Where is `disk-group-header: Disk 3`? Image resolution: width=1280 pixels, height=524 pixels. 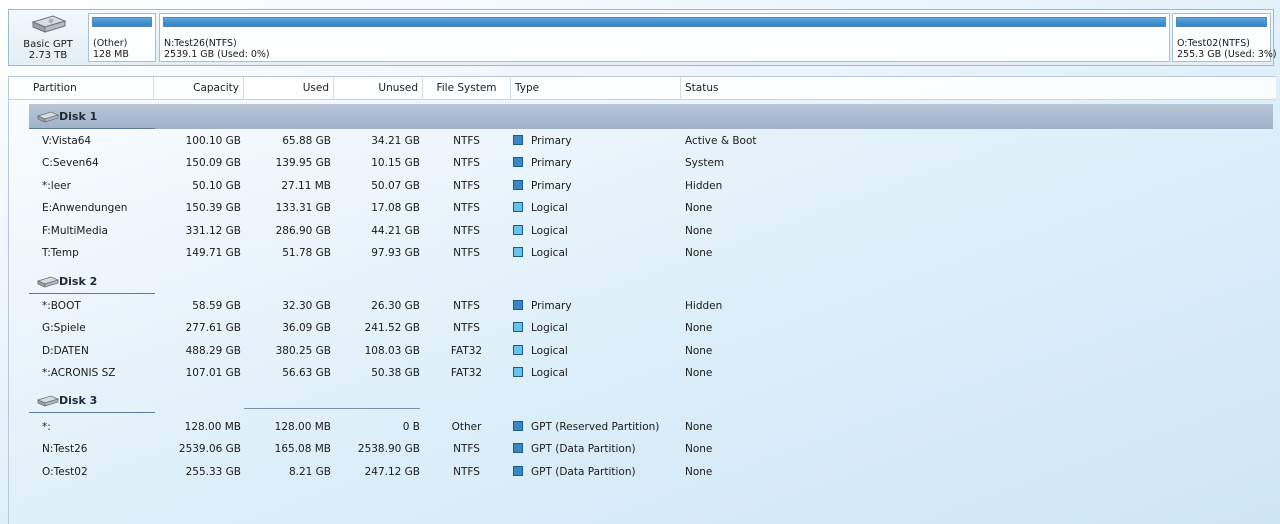
disk-group-header: Disk 3 is located at coordinates (651, 400).